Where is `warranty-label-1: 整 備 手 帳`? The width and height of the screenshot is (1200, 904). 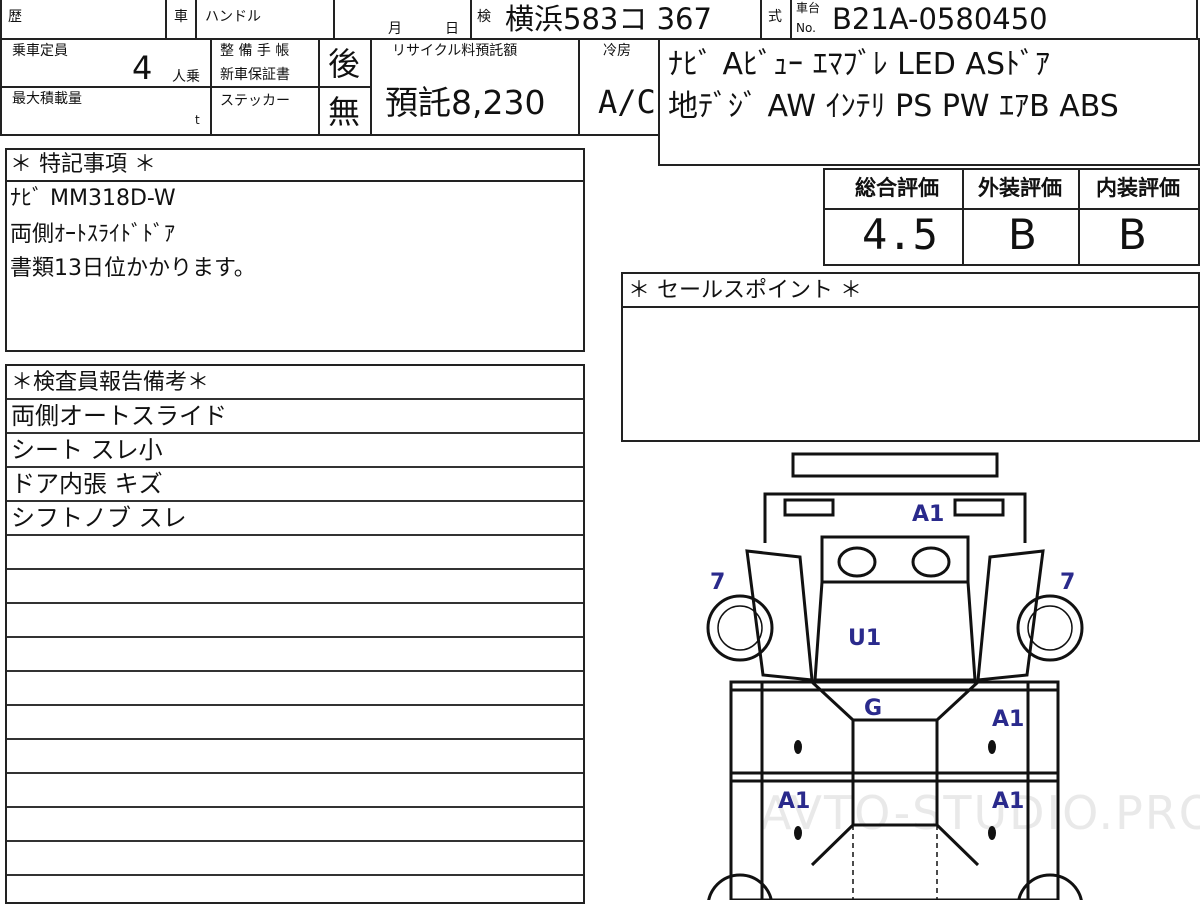
warranty-label-1: 整 備 手 帳 is located at coordinates (255, 51).